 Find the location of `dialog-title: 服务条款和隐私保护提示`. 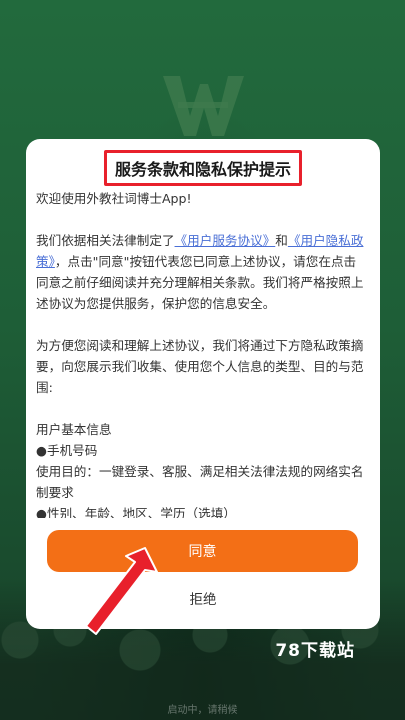

dialog-title: 服务条款和隐私保护提示 is located at coordinates (203, 169).